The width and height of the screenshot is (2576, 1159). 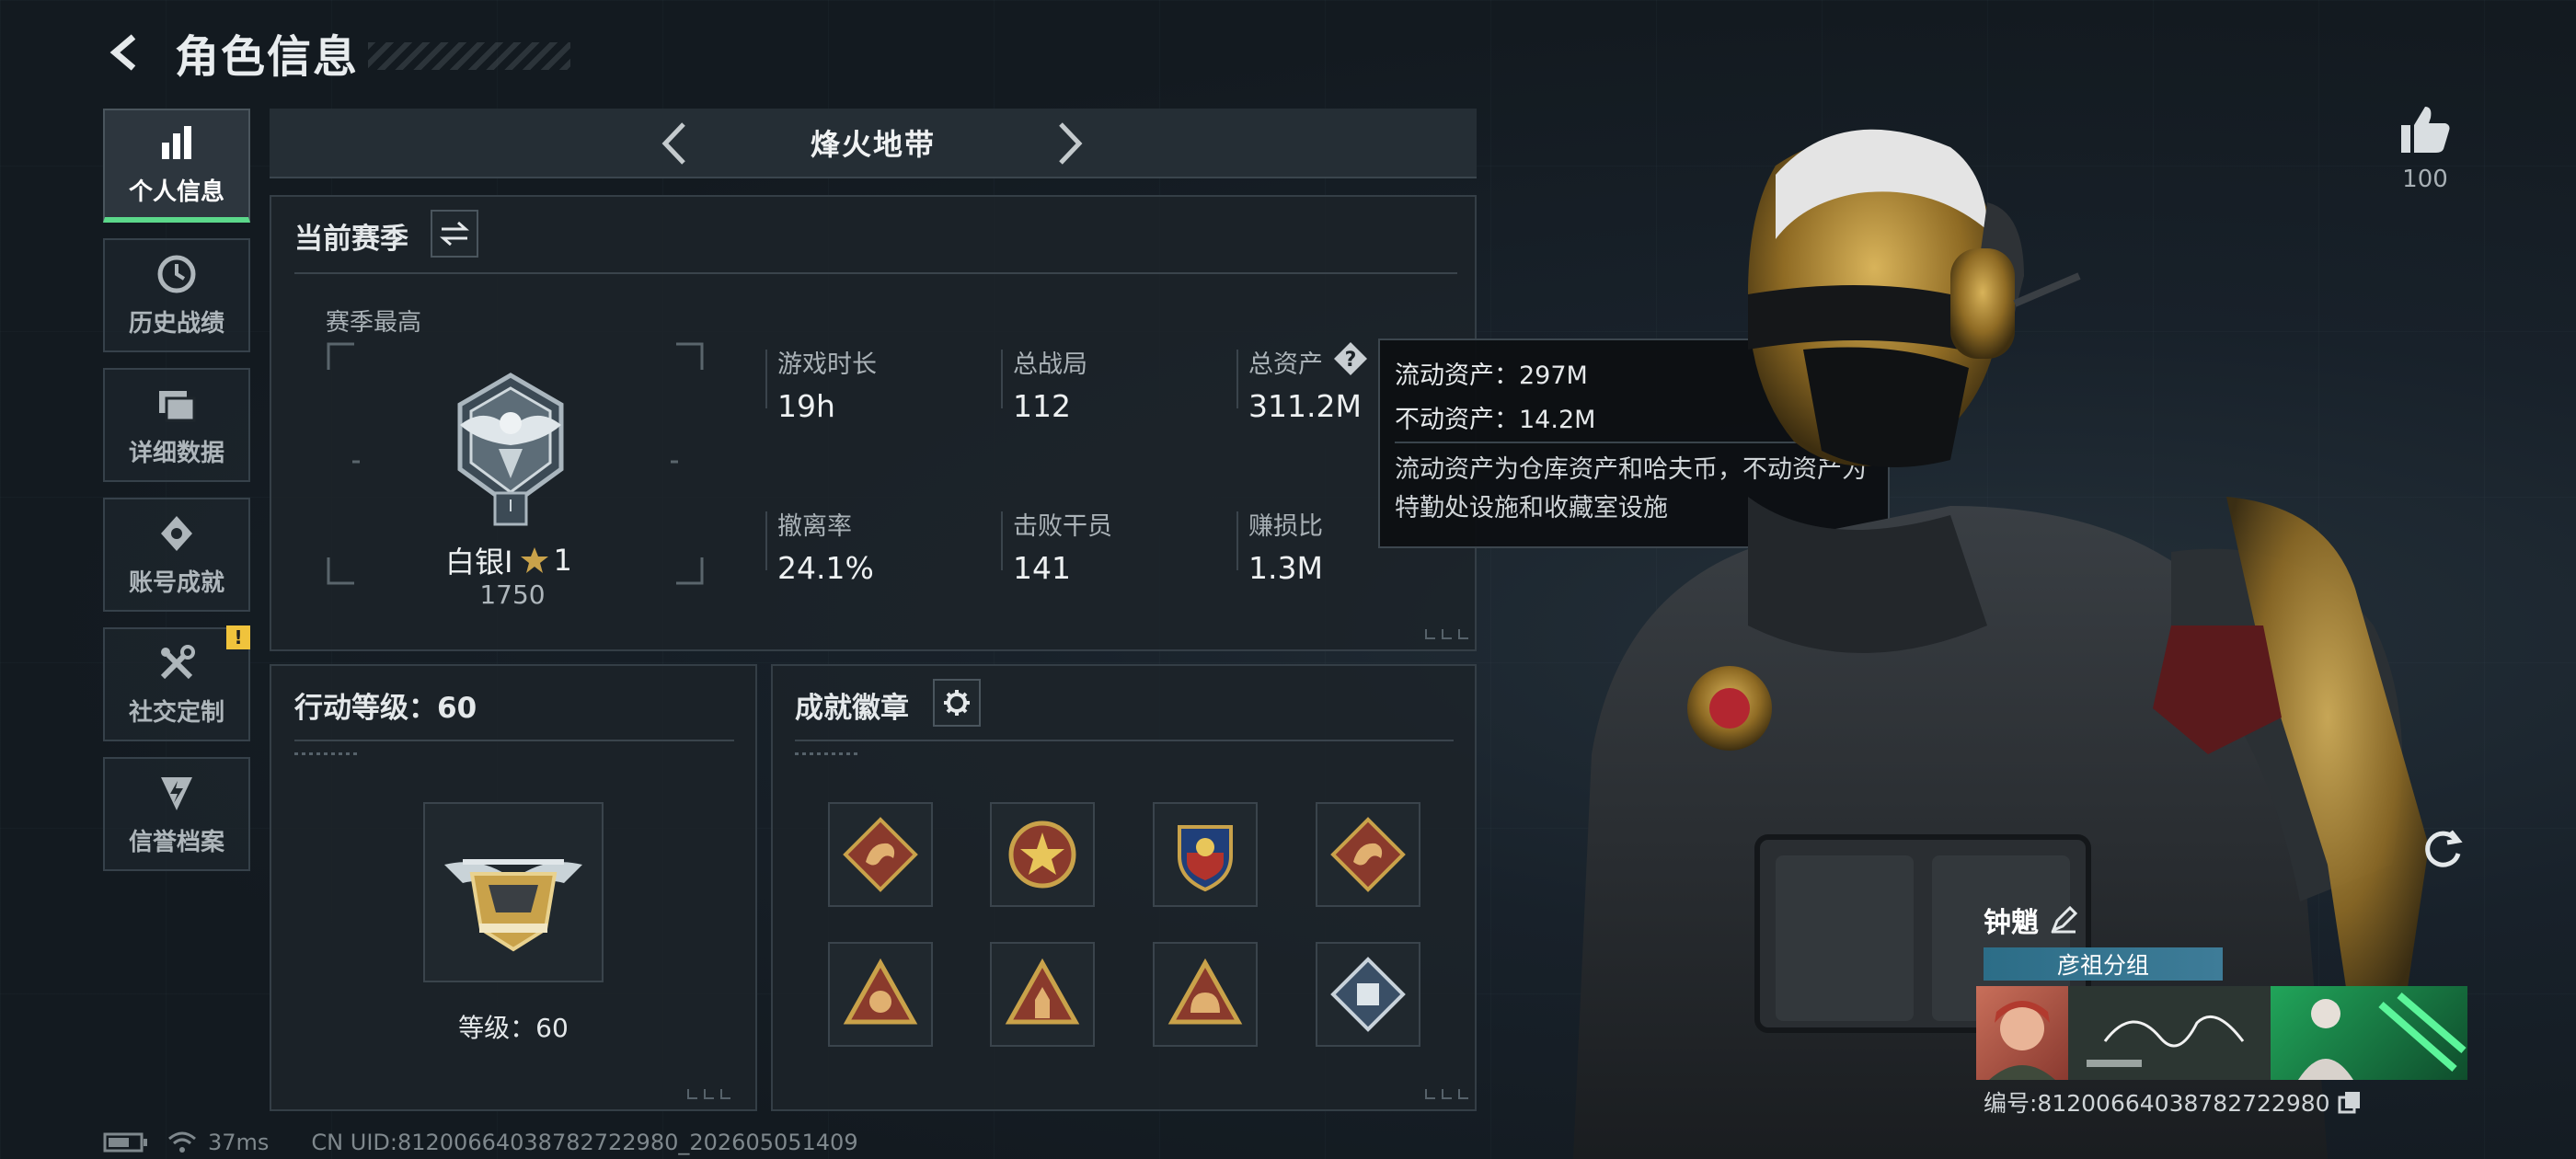 I want to click on stat-label: 赚损比, so click(x=1285, y=526).